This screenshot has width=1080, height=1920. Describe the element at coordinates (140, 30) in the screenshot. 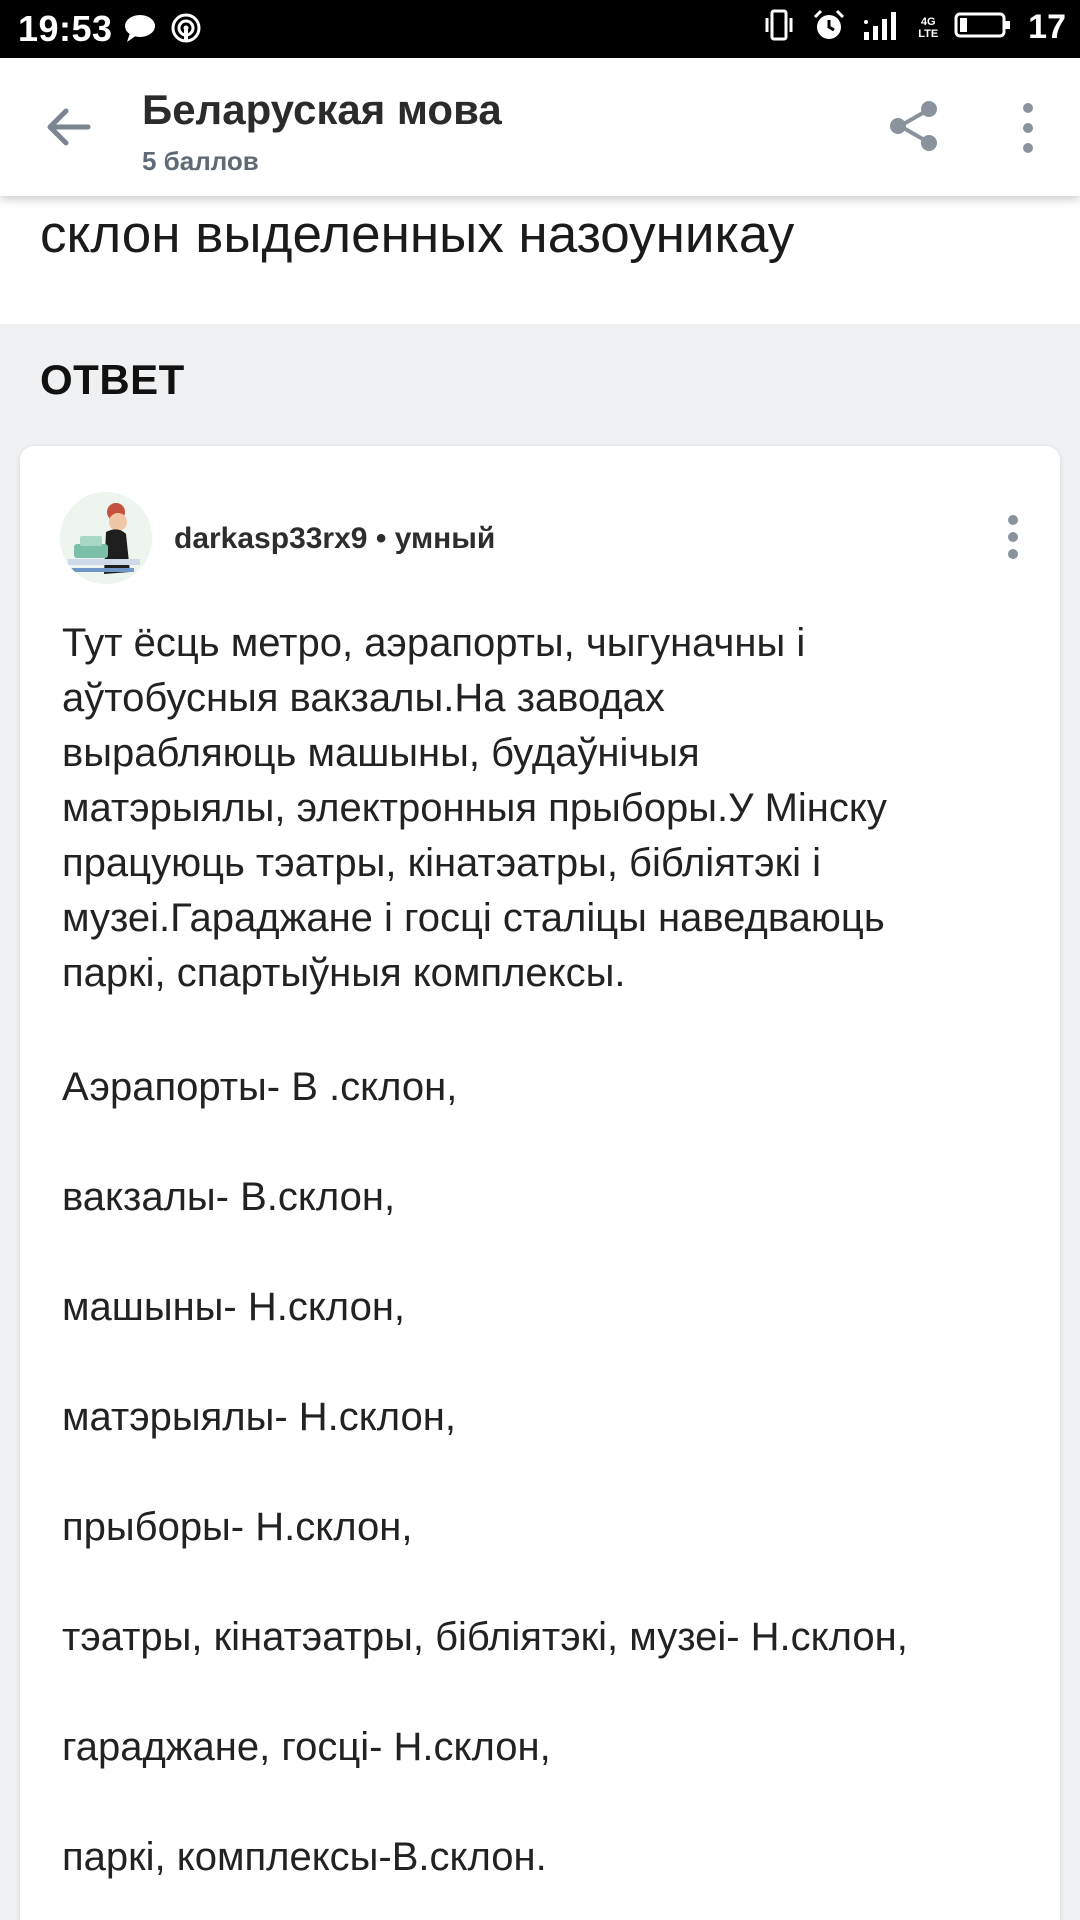

I see `chat-notification-icon` at that location.